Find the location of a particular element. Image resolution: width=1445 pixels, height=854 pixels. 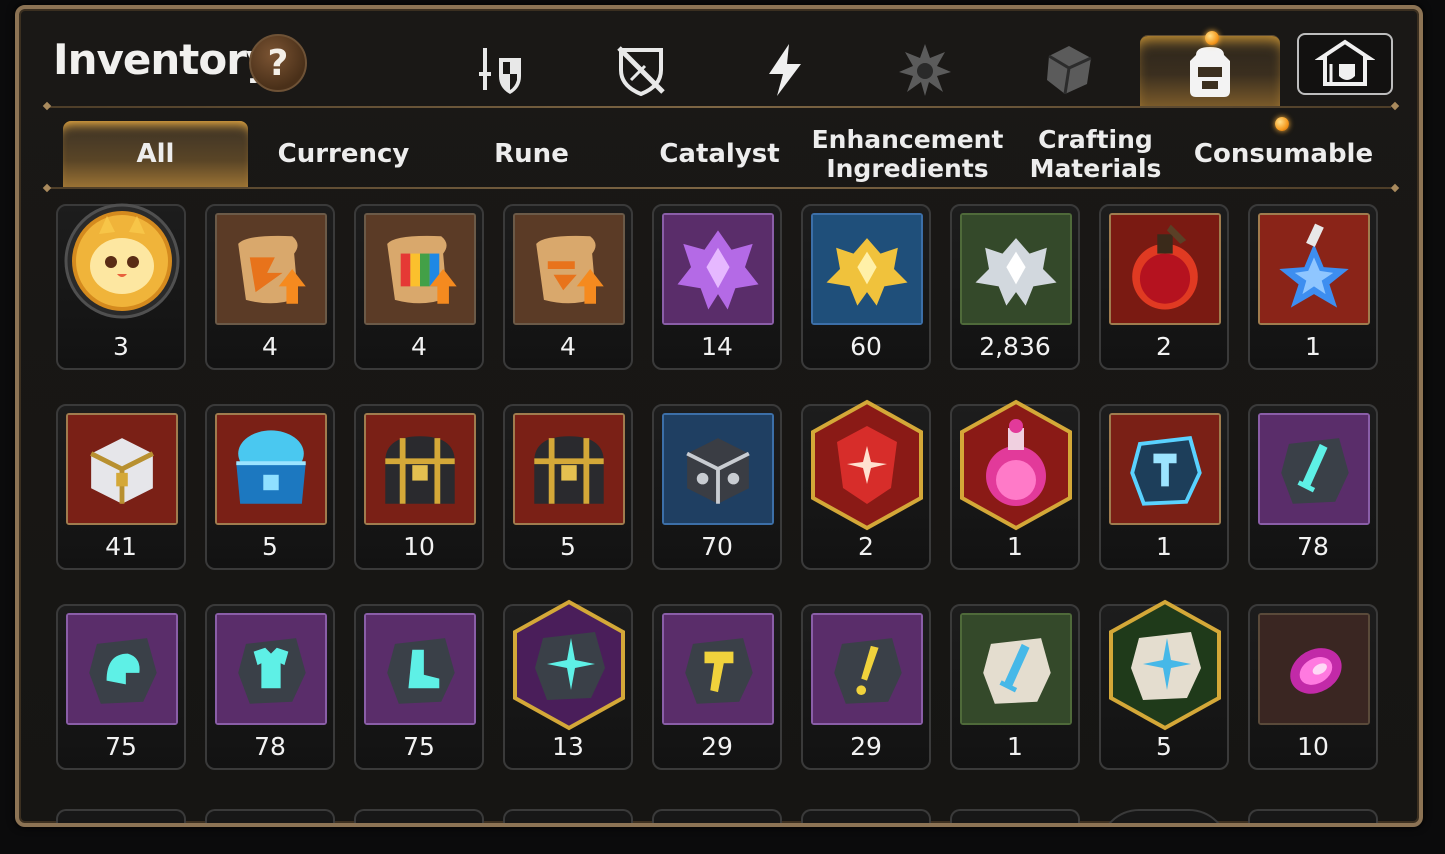

broken-shield-icon is located at coordinates (641, 71).